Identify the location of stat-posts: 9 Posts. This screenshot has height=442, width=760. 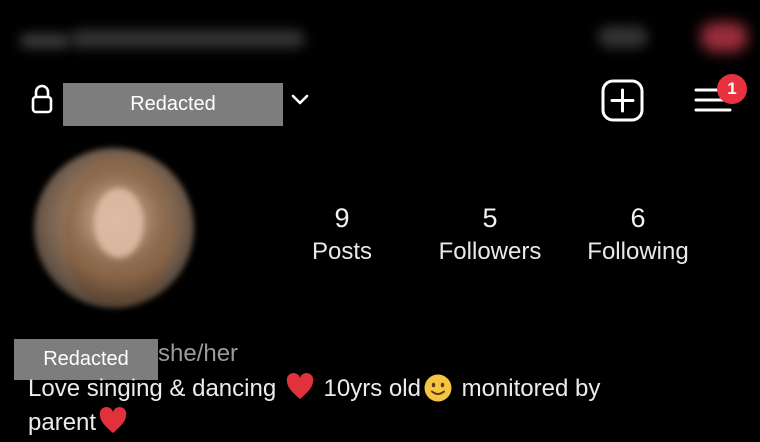
(342, 235).